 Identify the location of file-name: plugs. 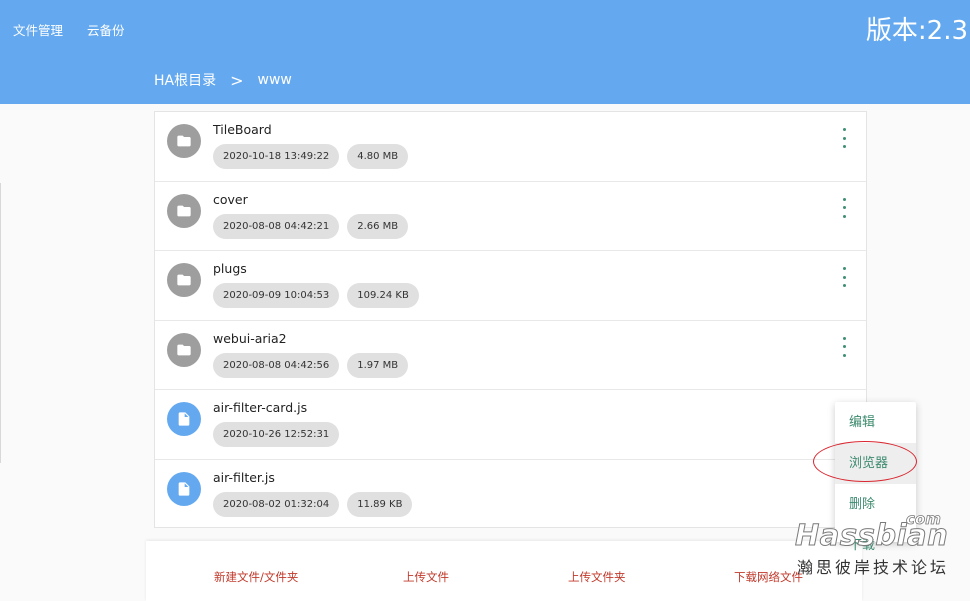
(230, 268).